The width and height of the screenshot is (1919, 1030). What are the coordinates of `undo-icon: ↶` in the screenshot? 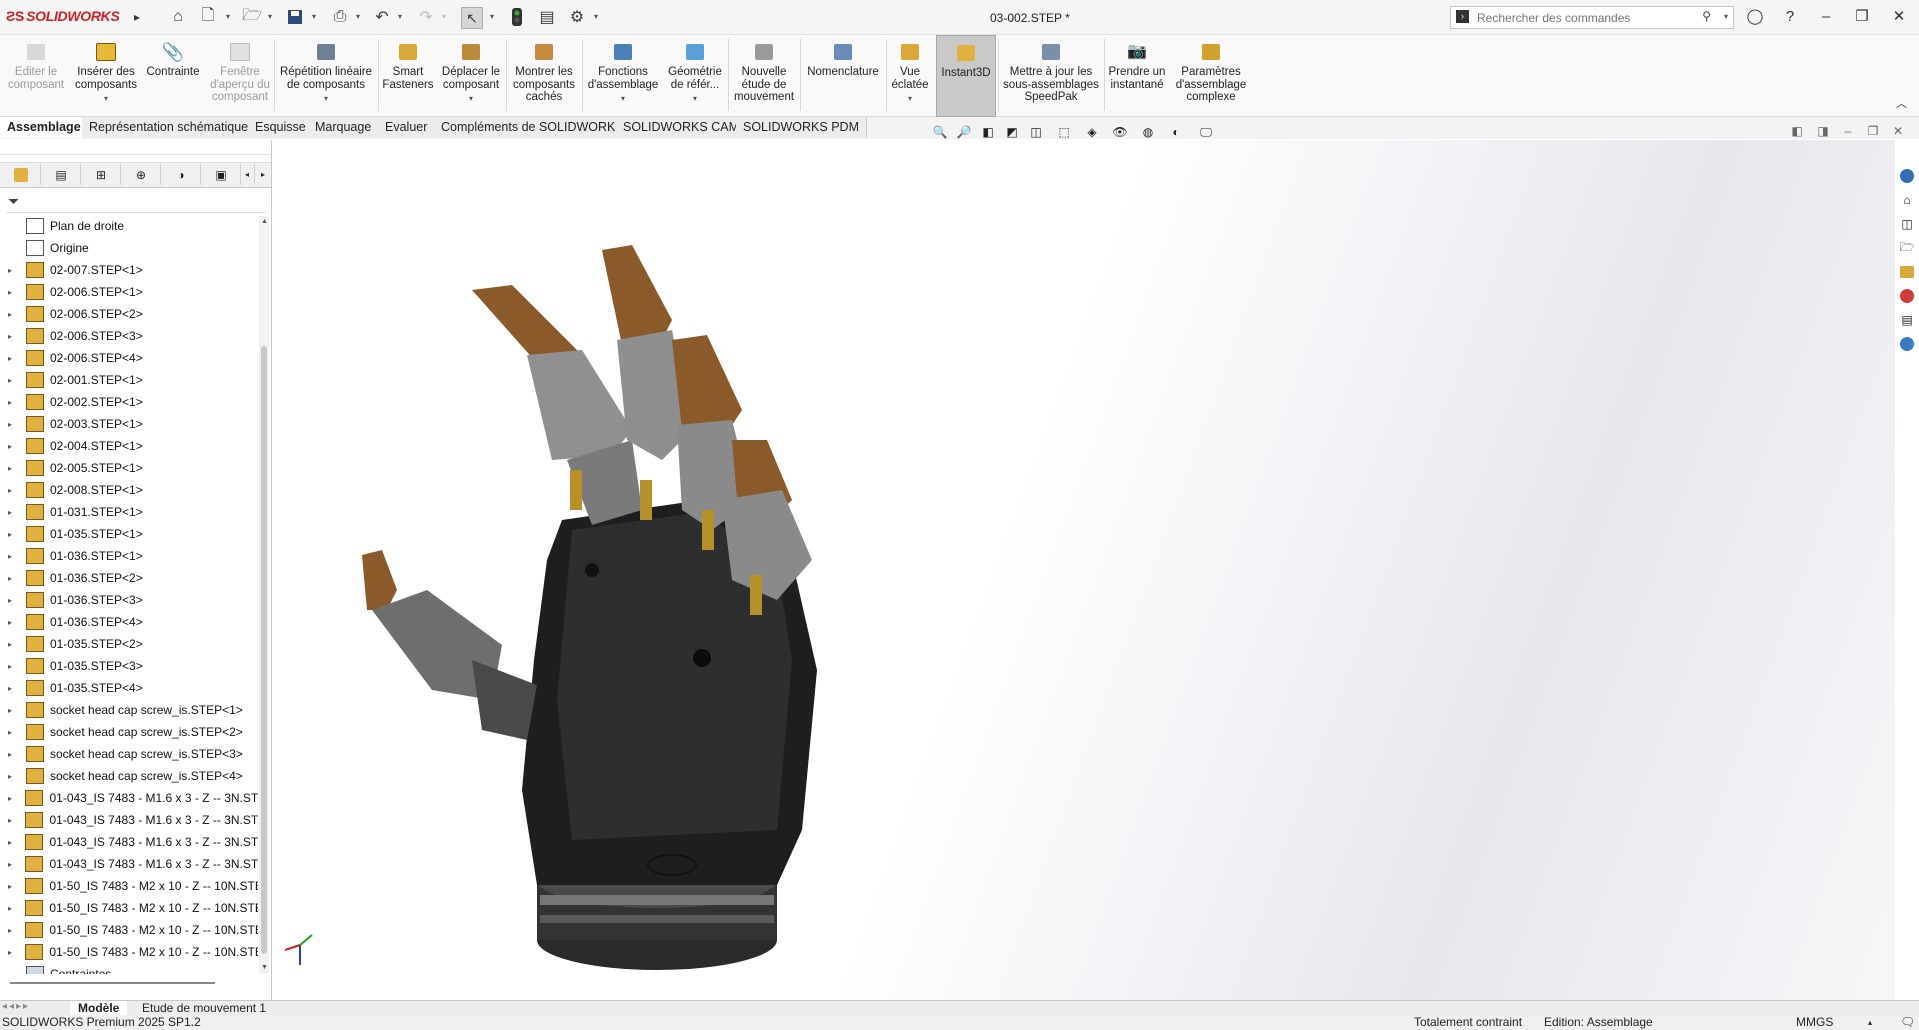 It's located at (382, 17).